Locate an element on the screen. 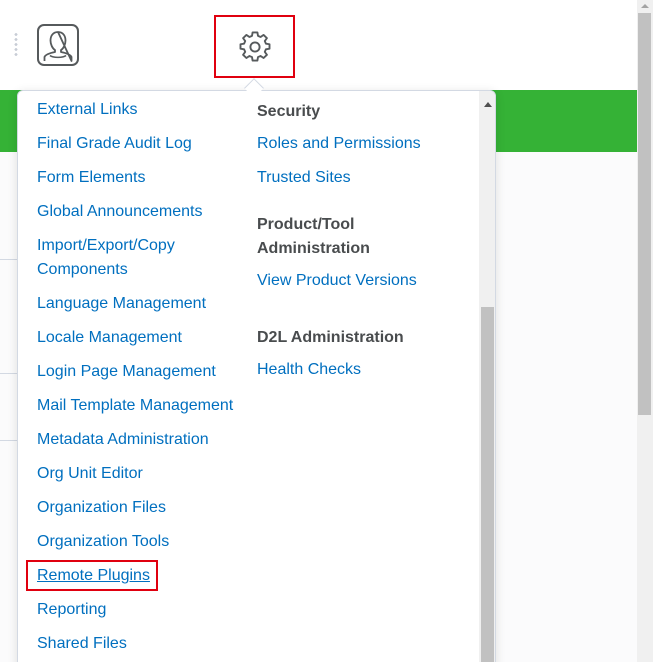 The height and width of the screenshot is (662, 653). admin-tools-button is located at coordinates (254, 46).